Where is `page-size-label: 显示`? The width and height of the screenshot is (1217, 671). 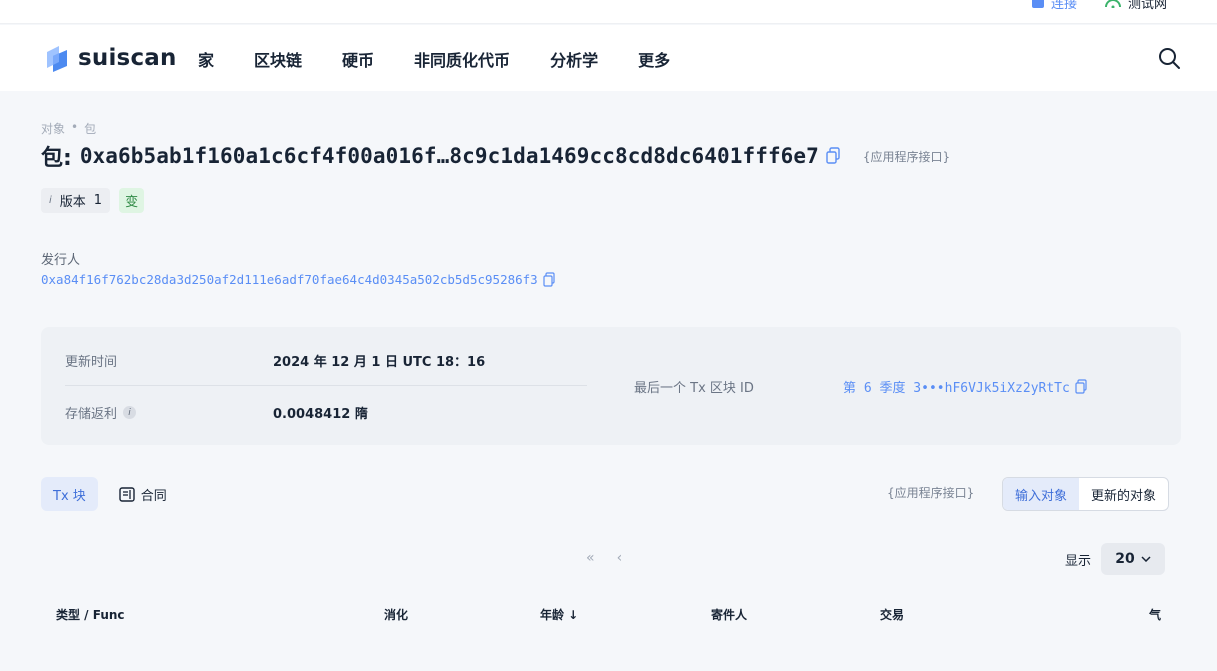
page-size-label: 显示 is located at coordinates (1078, 561).